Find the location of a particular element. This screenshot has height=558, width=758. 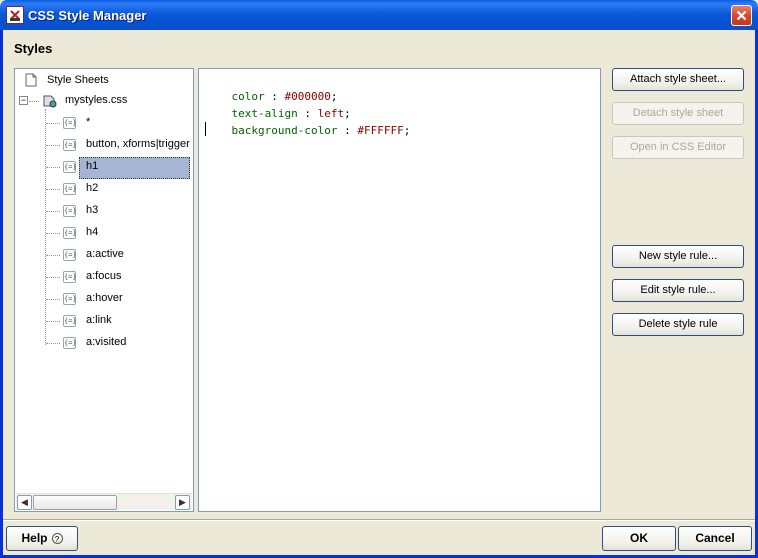

delete-style-rule-button: Delete style rule is located at coordinates (678, 324).